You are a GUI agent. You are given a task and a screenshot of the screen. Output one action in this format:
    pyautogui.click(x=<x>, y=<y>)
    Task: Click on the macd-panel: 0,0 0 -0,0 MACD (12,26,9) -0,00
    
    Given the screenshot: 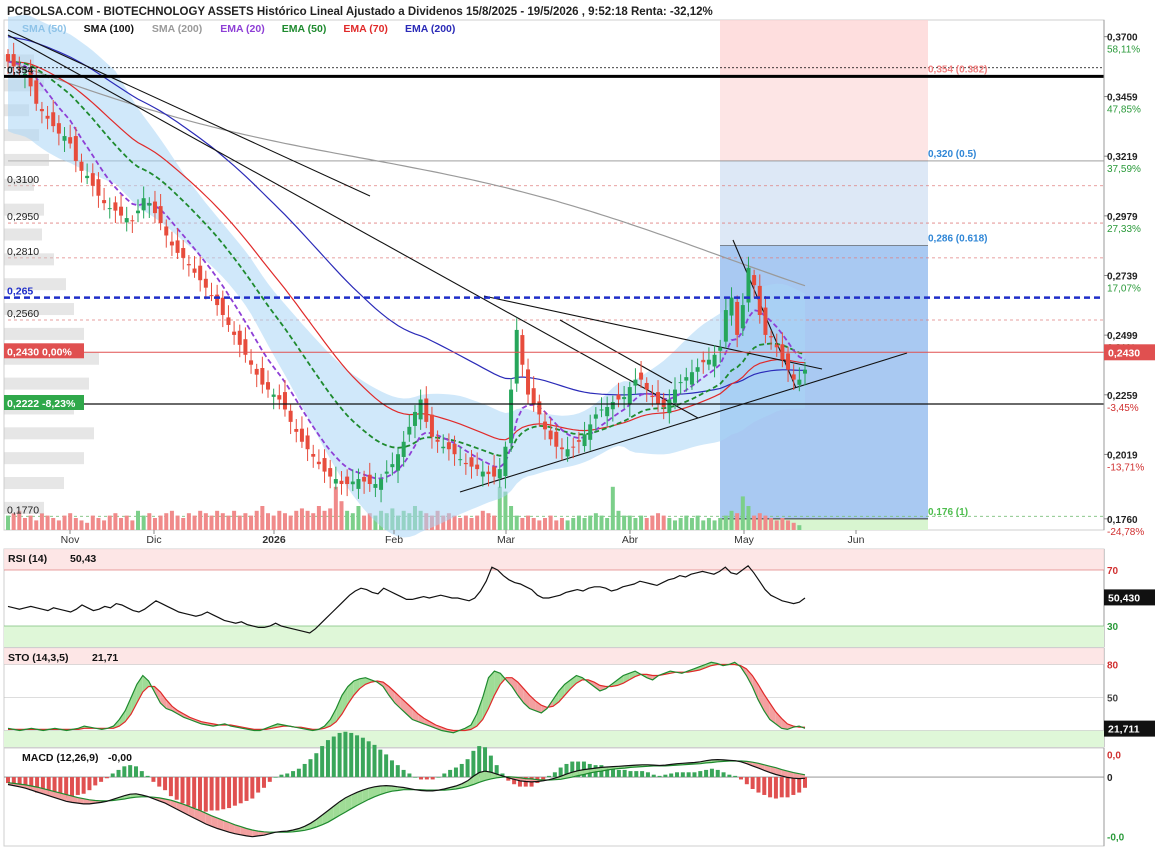 What is the action you would take?
    pyautogui.click(x=564, y=789)
    